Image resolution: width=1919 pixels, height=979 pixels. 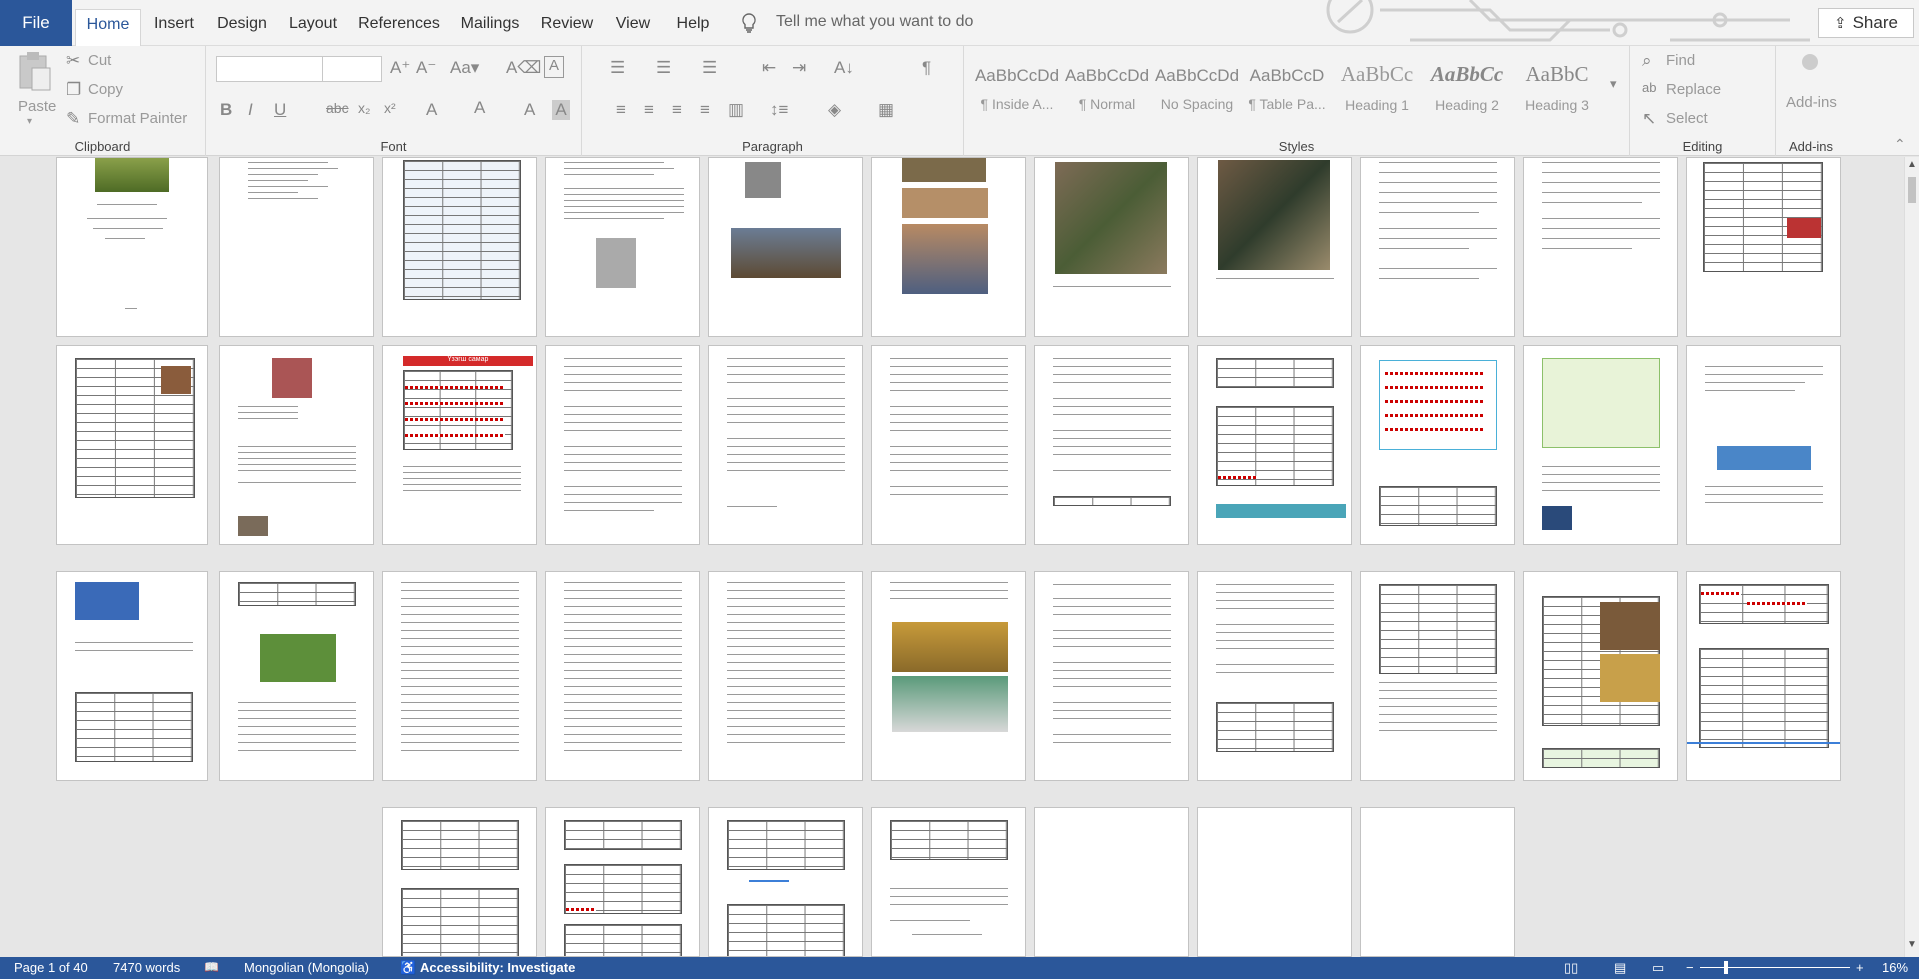 I want to click on read-mode-icon: ▯▯, so click(x=1571, y=968).